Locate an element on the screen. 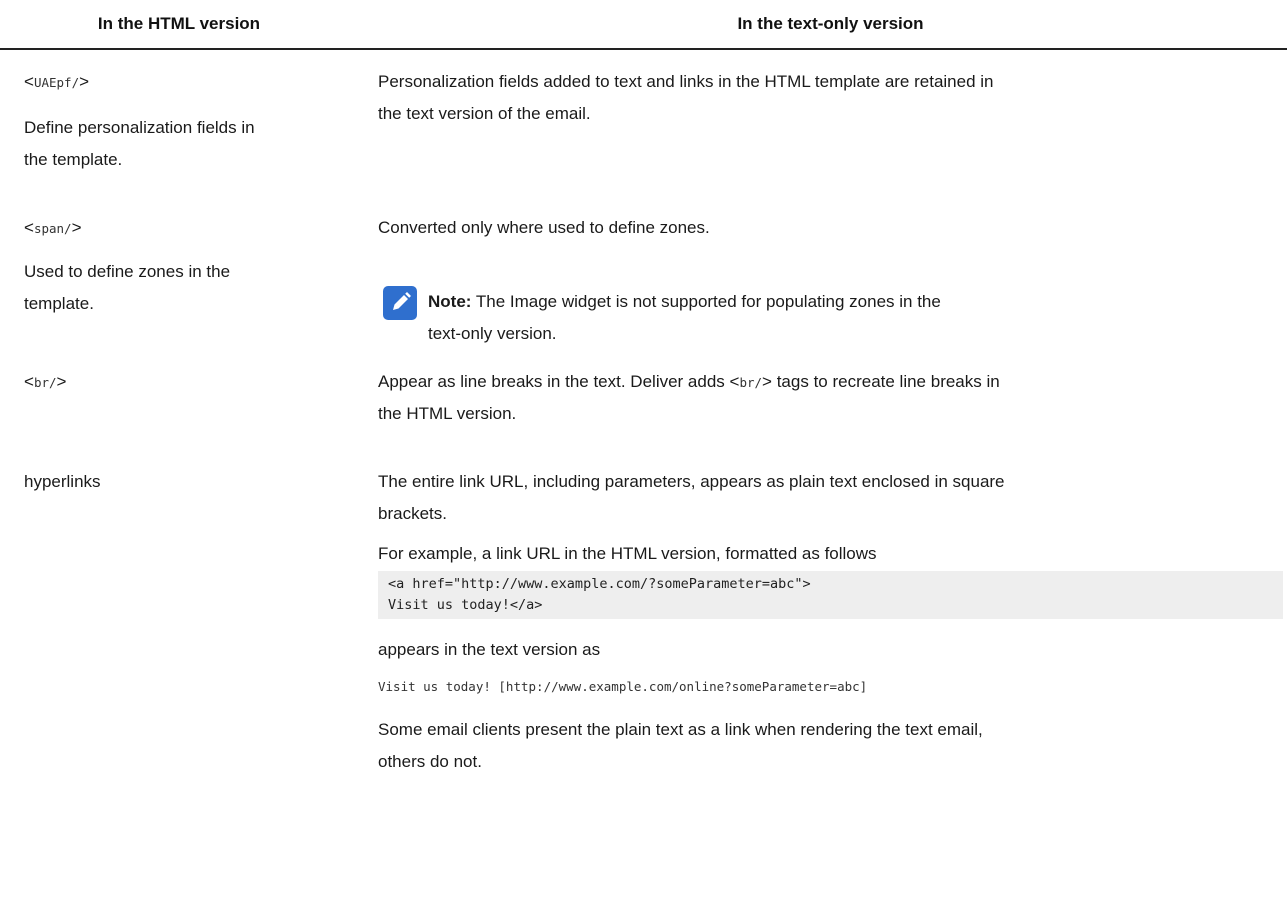 The height and width of the screenshot is (901, 1287). column-header-html: In the HTML version is located at coordinates (179, 23).